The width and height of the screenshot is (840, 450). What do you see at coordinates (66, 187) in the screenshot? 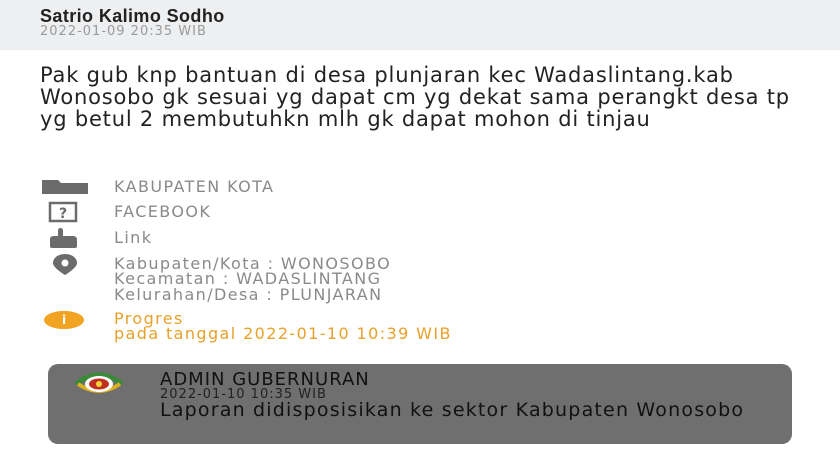
I see `folder-icon` at bounding box center [66, 187].